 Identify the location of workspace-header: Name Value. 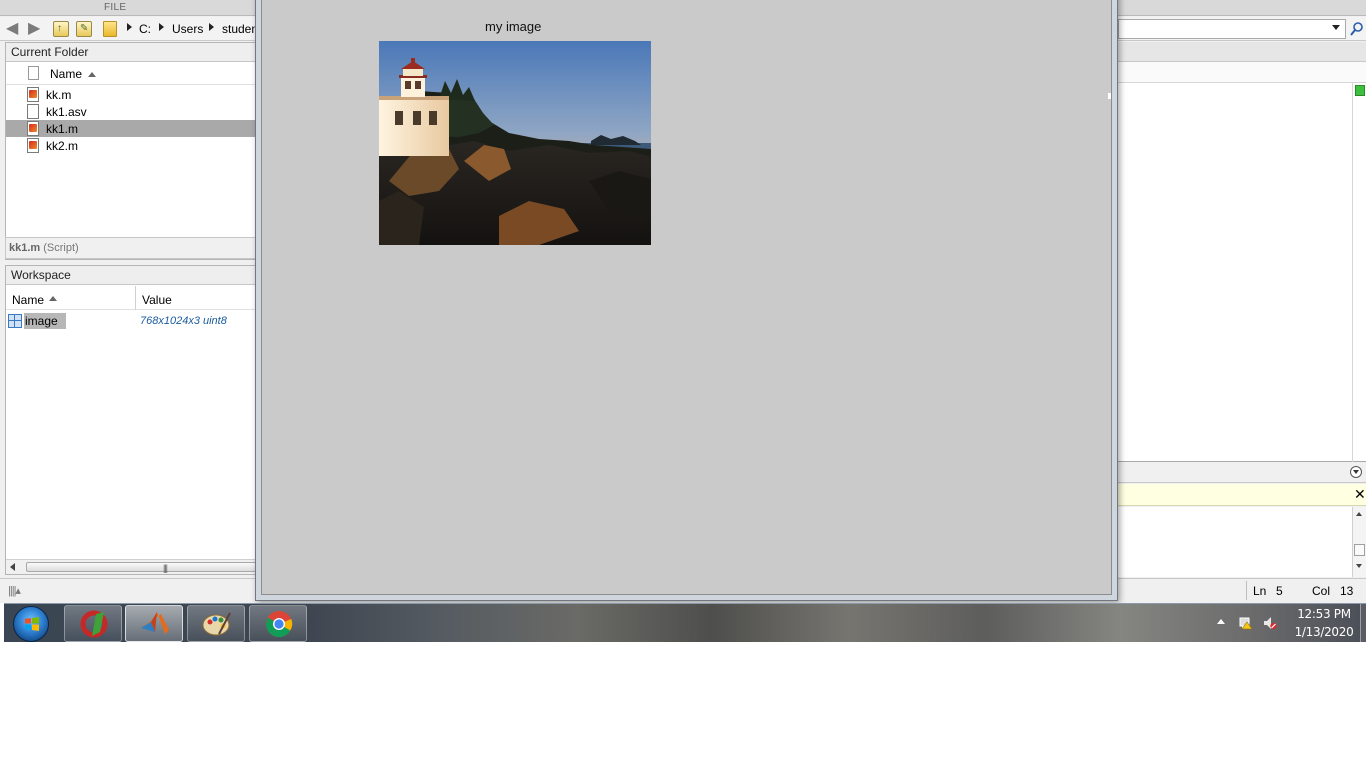
(131, 298).